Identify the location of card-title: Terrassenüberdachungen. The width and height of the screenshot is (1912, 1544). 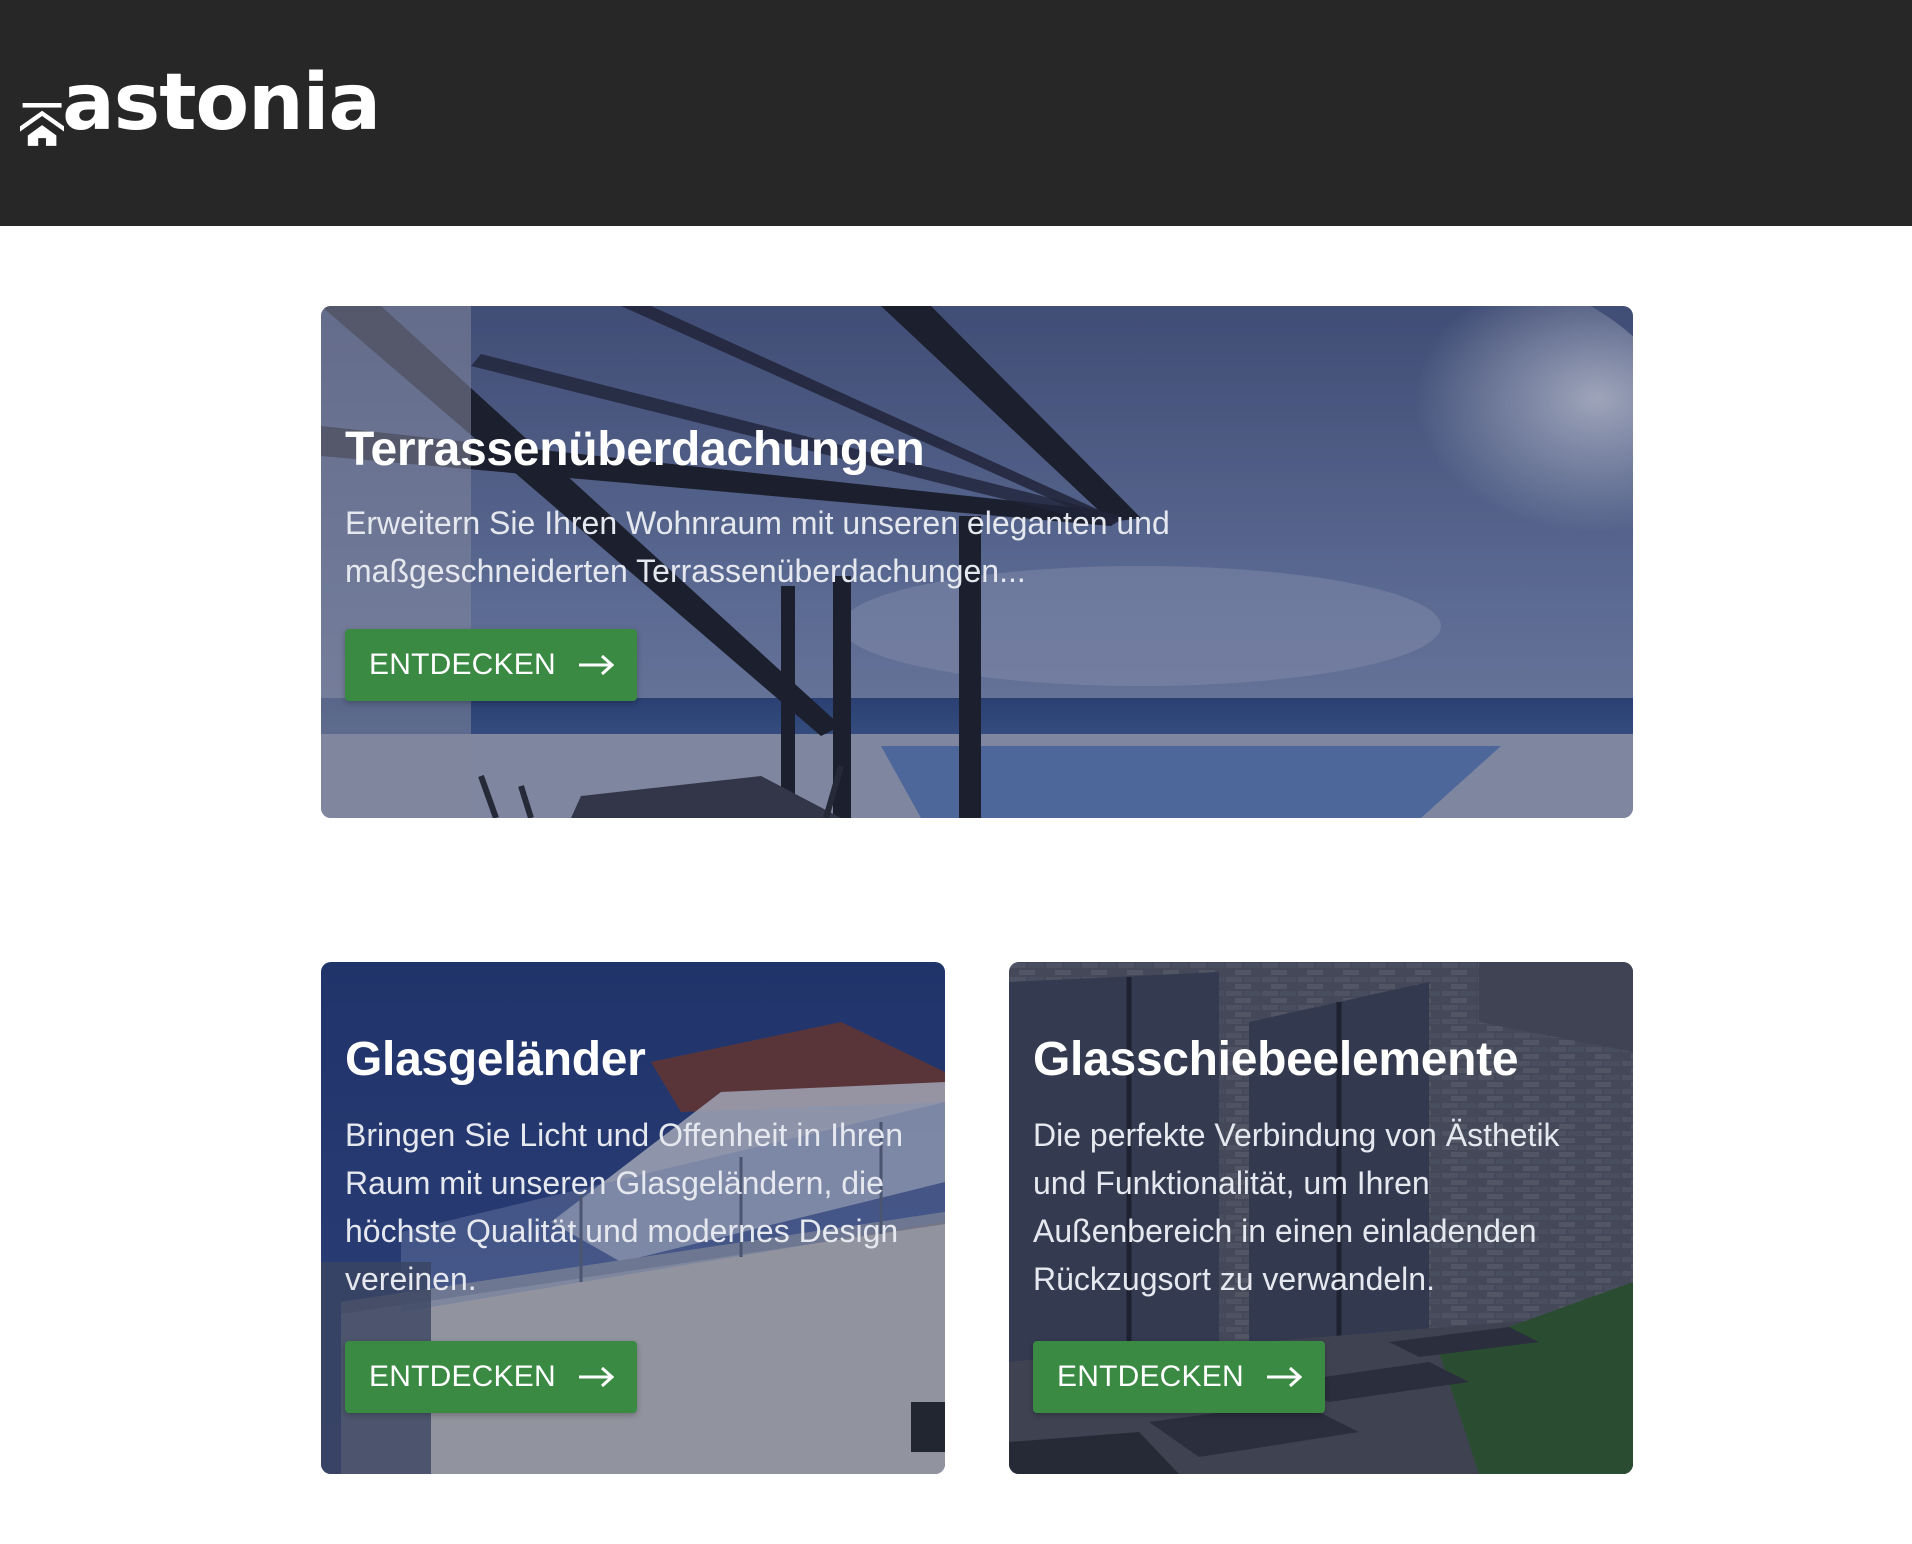
(635, 449).